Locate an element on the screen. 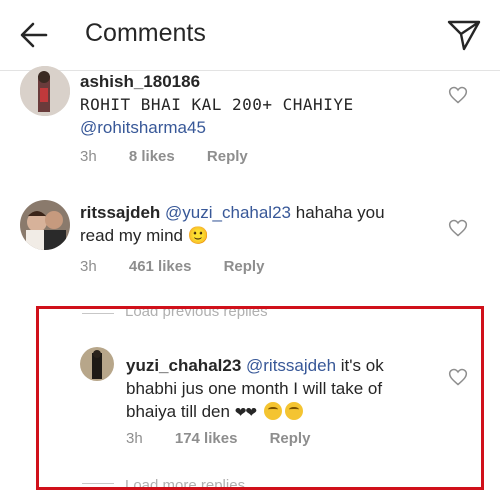 This screenshot has width=500, height=500. comment-meta: 3h 8 likes Reply is located at coordinates (178, 156).